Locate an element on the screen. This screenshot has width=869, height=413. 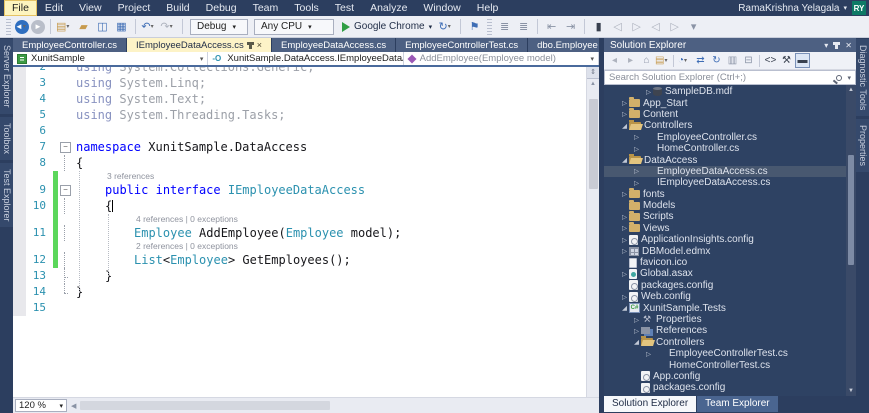
menu-item-team: Team is located at coordinates (266, 8).